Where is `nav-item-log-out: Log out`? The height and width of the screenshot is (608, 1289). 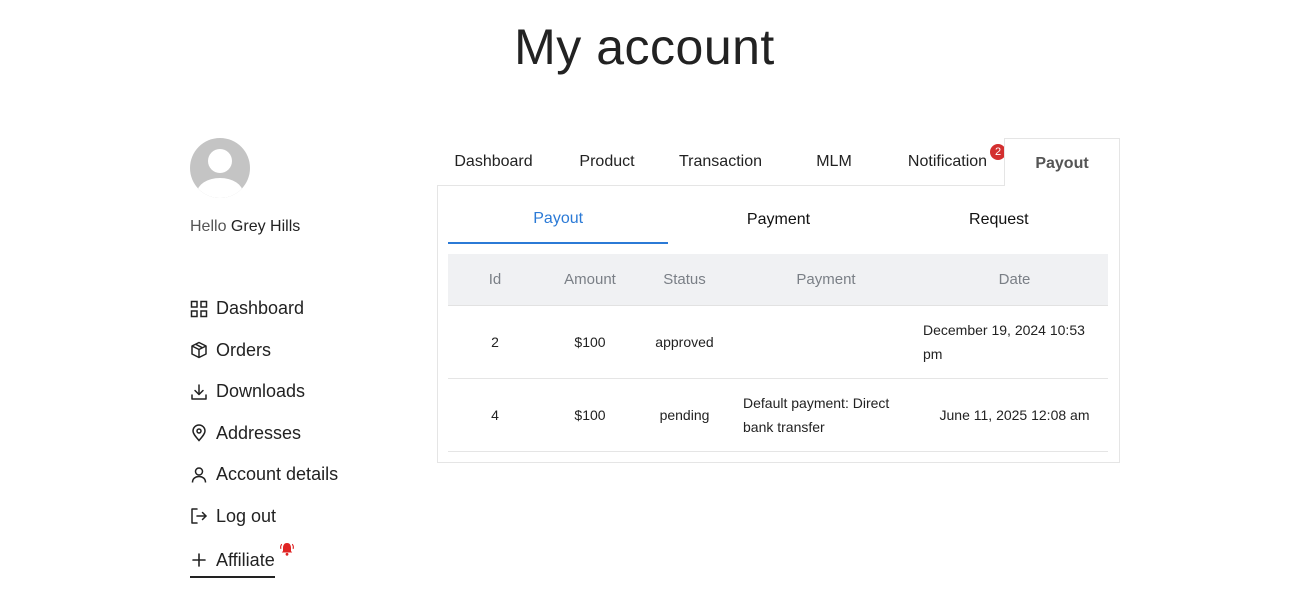
nav-item-log-out: Log out is located at coordinates (264, 517).